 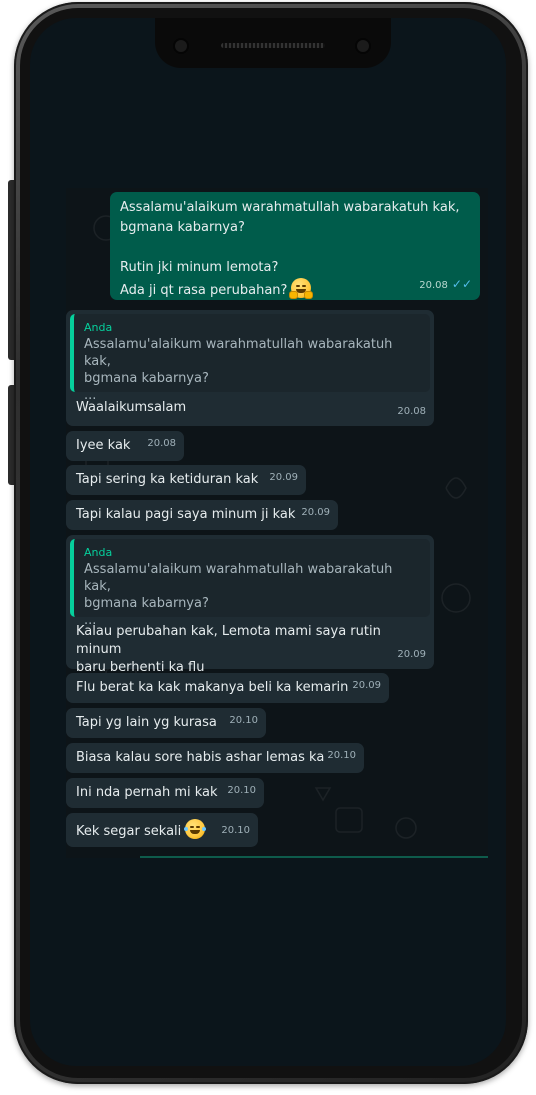 What do you see at coordinates (301, 288) in the screenshot?
I see `hugging-face-emoji-icon` at bounding box center [301, 288].